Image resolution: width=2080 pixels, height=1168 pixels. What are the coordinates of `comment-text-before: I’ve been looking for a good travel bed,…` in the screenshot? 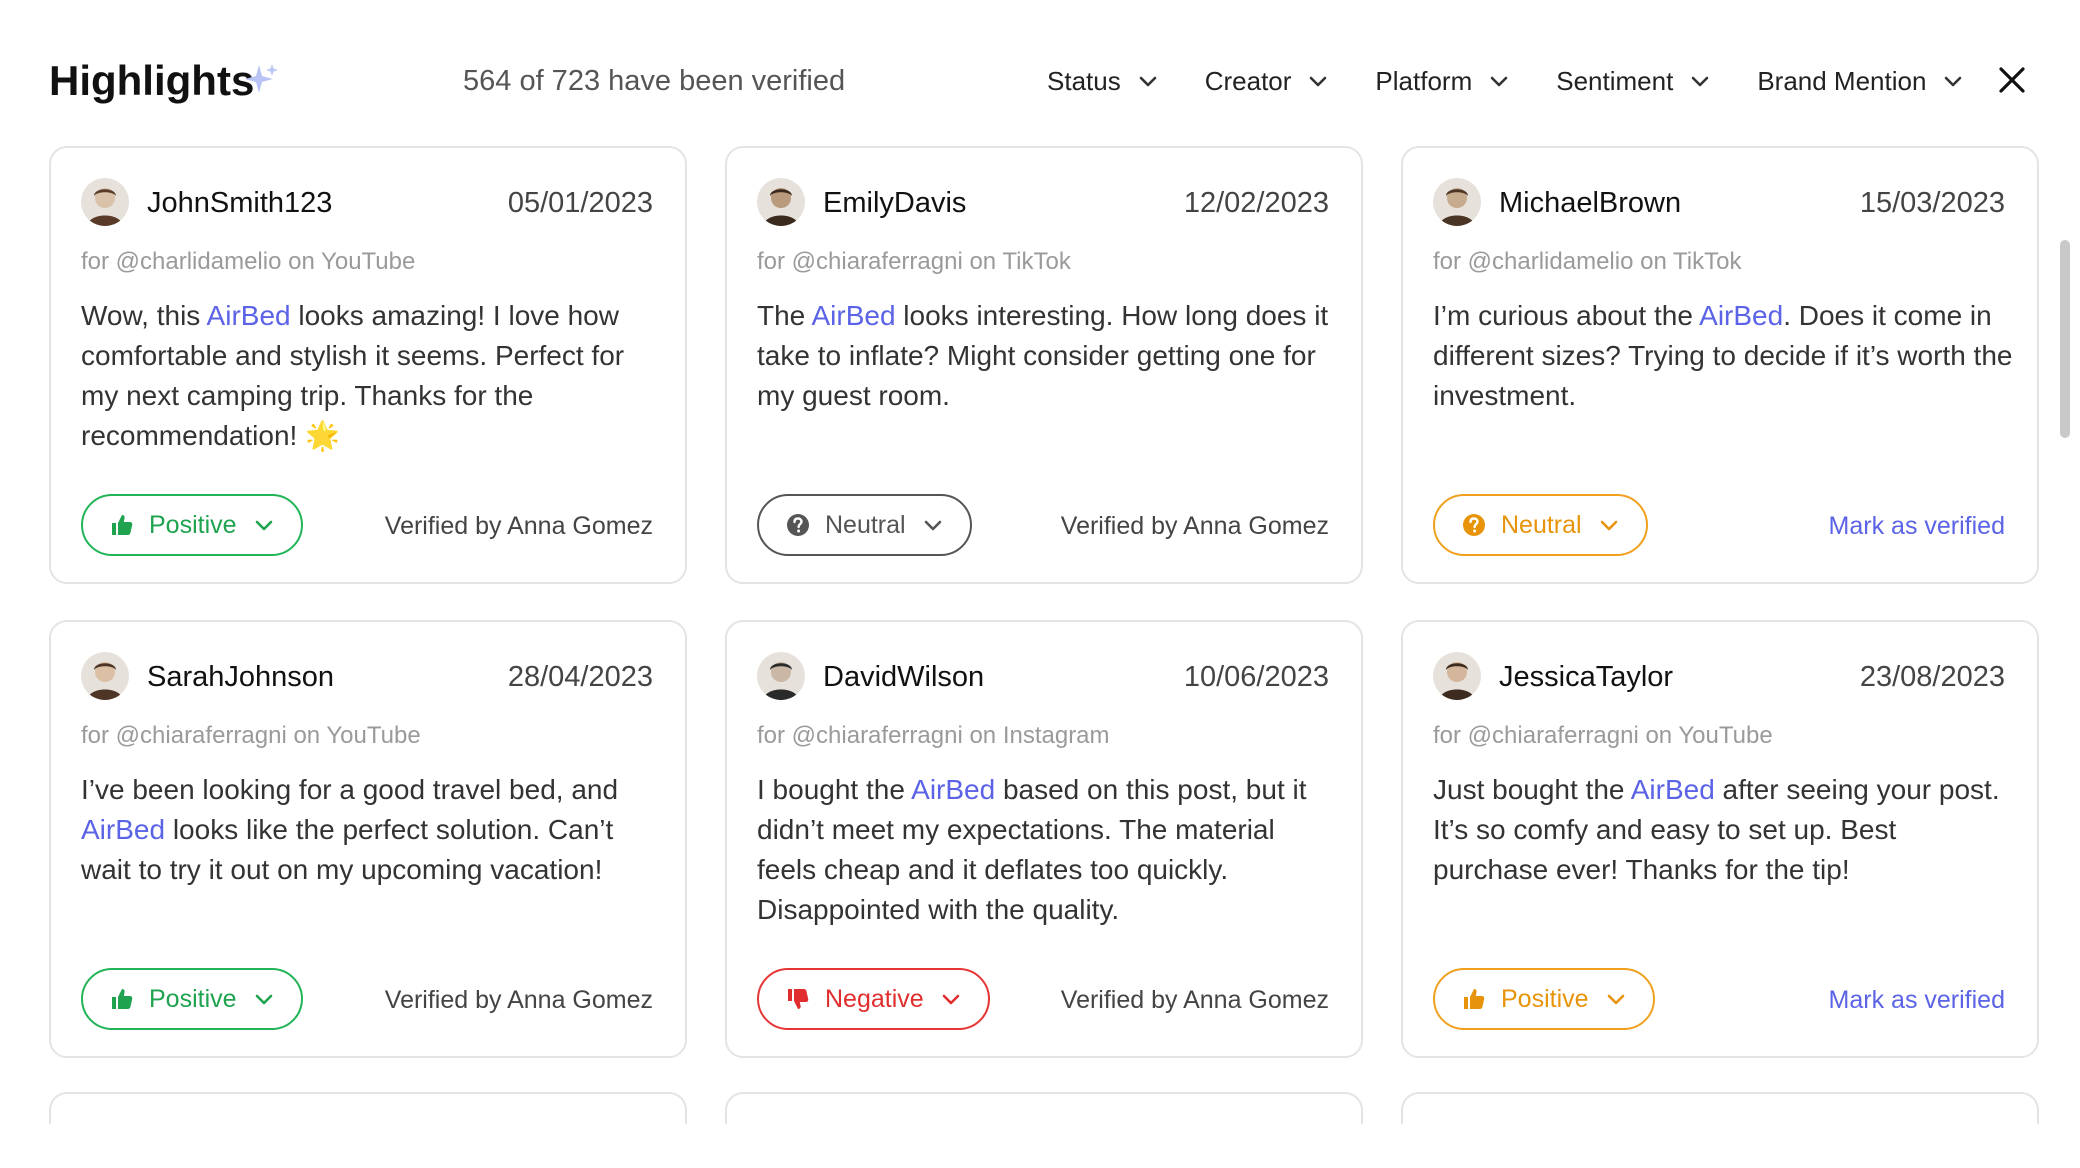 It's located at (350, 789).